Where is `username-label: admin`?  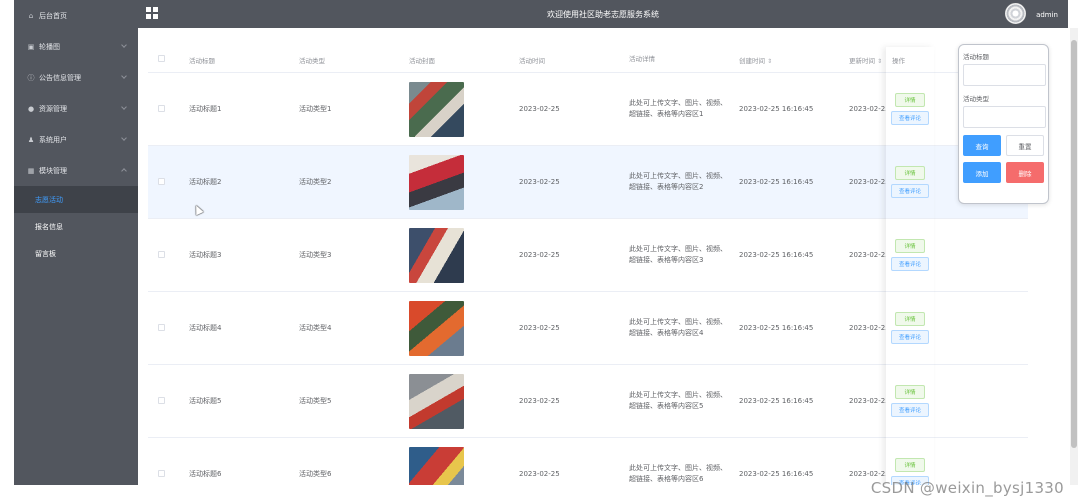
username-label: admin is located at coordinates (1047, 15).